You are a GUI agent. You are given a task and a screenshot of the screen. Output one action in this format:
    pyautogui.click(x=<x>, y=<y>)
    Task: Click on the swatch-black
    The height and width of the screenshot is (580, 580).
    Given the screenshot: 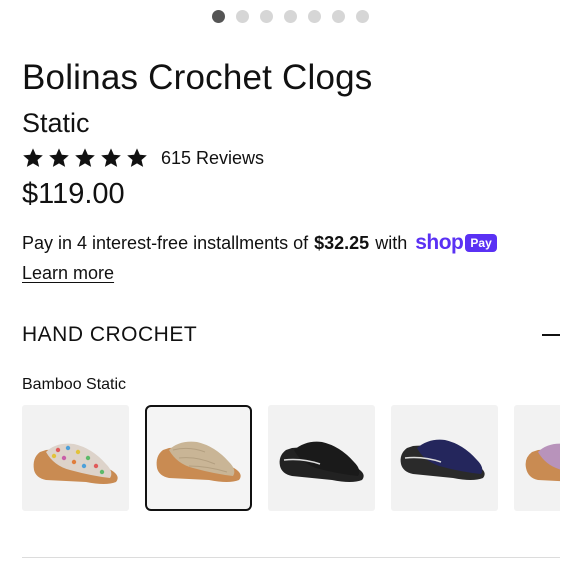 What is the action you would take?
    pyautogui.click(x=321, y=458)
    